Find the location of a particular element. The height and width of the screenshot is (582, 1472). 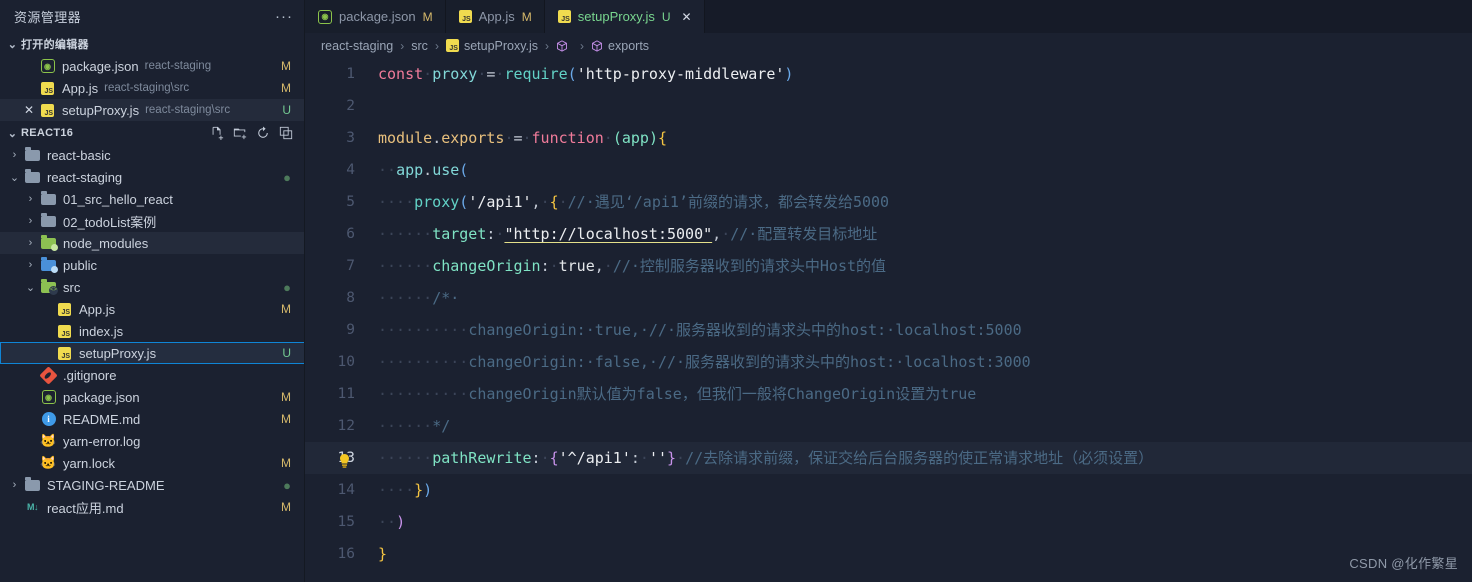

tree-folder-item: › 01_src_hello_react is located at coordinates (152, 199).